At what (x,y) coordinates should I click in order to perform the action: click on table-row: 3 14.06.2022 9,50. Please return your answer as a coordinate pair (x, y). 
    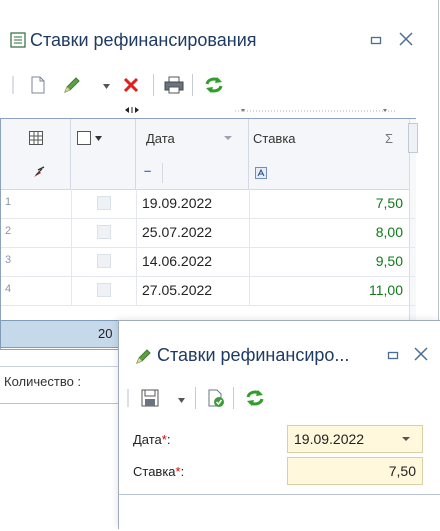
    Looking at the image, I should click on (208, 262).